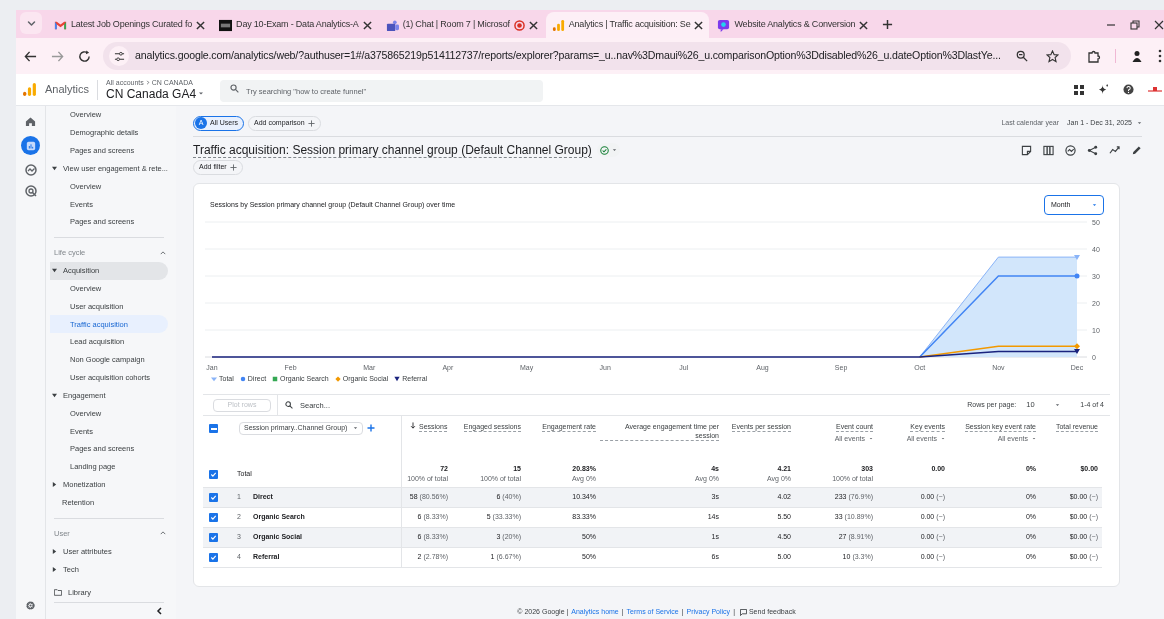 The image size is (1164, 619). I want to click on bar-chart-icon, so click(30, 145).